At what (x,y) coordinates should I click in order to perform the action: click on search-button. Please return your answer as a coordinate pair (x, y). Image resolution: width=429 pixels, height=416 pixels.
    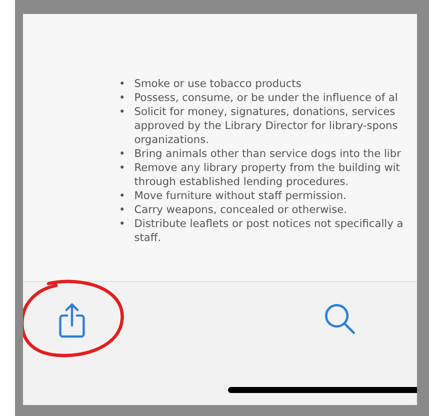
    Looking at the image, I should click on (340, 319).